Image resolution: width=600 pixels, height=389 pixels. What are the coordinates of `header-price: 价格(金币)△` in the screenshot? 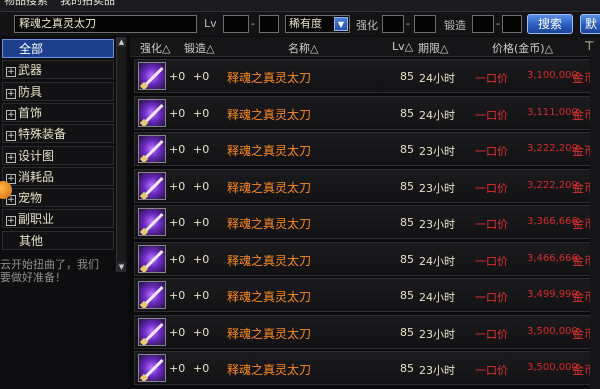 It's located at (522, 48).